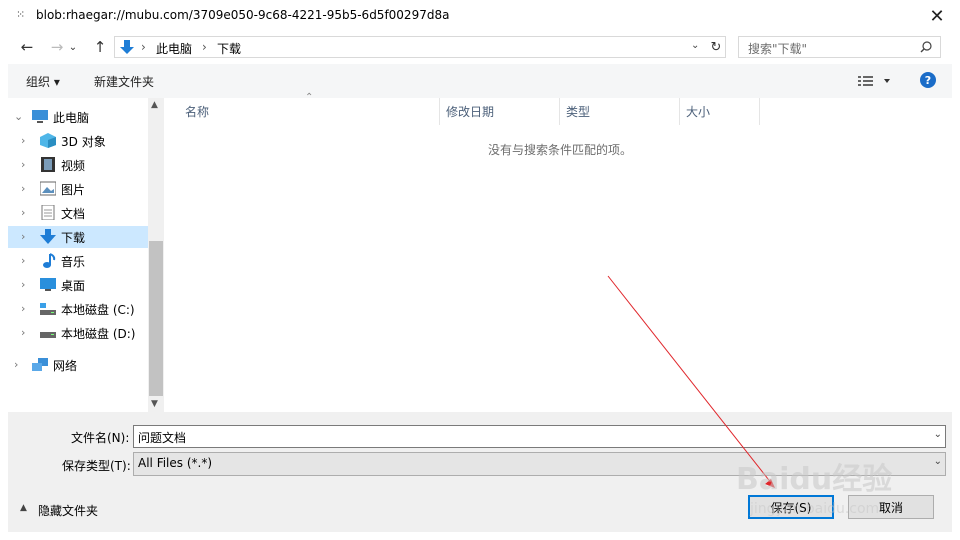 The height and width of the screenshot is (540, 960). Describe the element at coordinates (73, 286) in the screenshot. I see `nav-item-label: 桌面` at that location.